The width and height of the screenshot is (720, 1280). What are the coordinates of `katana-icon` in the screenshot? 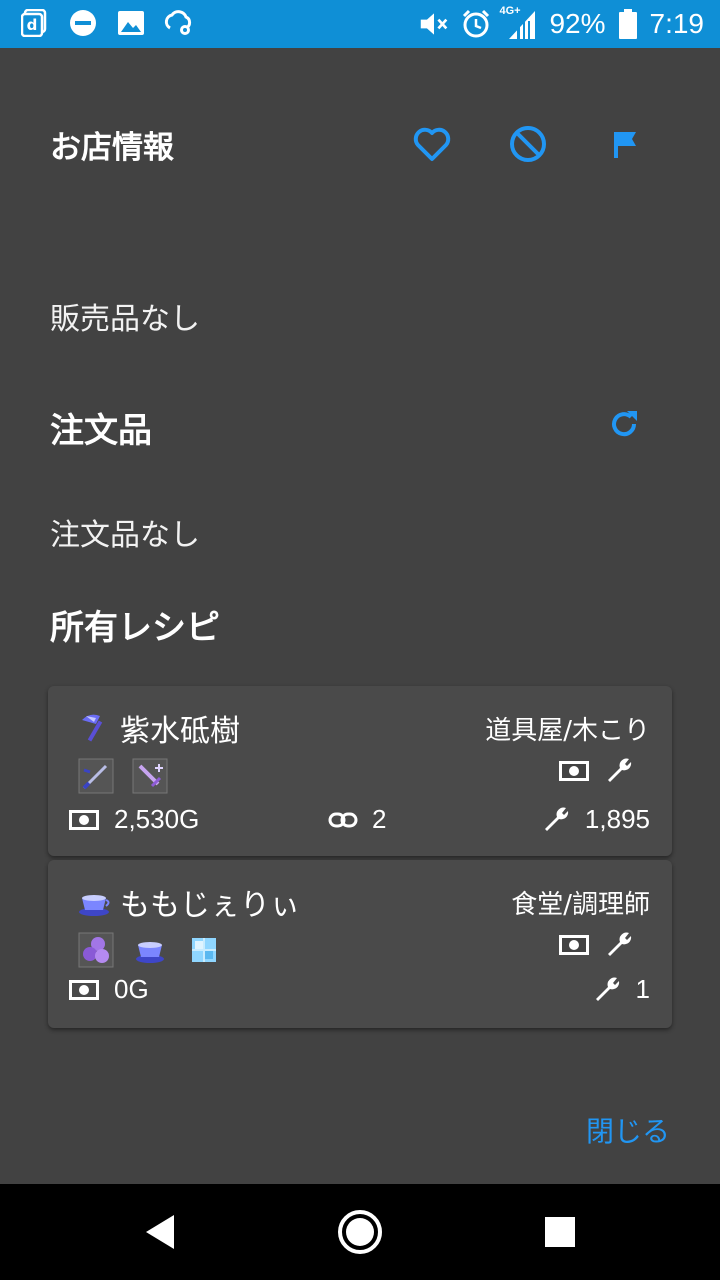 It's located at (96, 776).